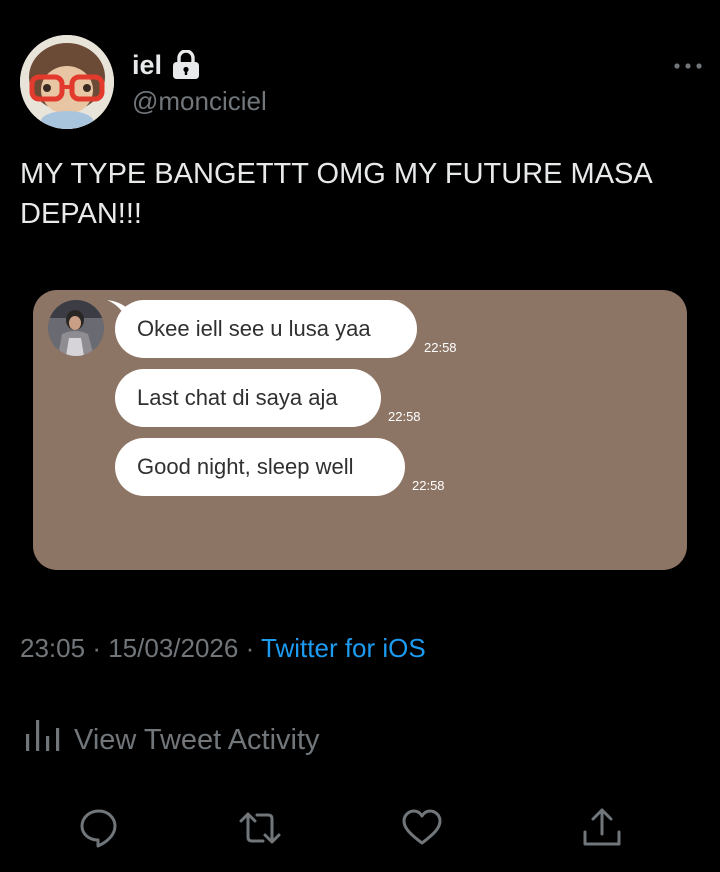  I want to click on lock-icon, so click(186, 64).